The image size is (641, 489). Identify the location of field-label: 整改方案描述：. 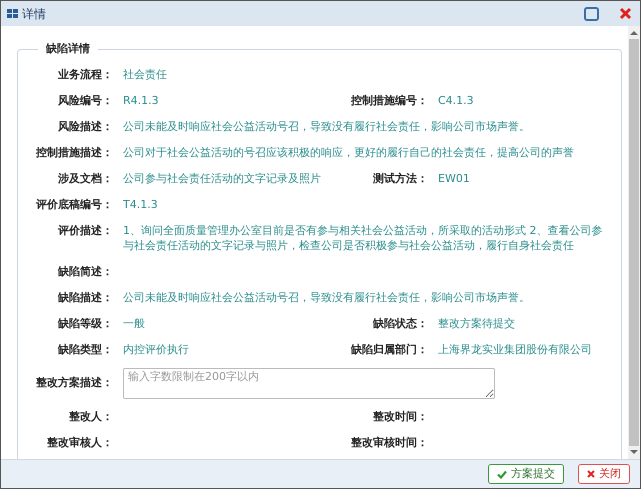
(74, 382).